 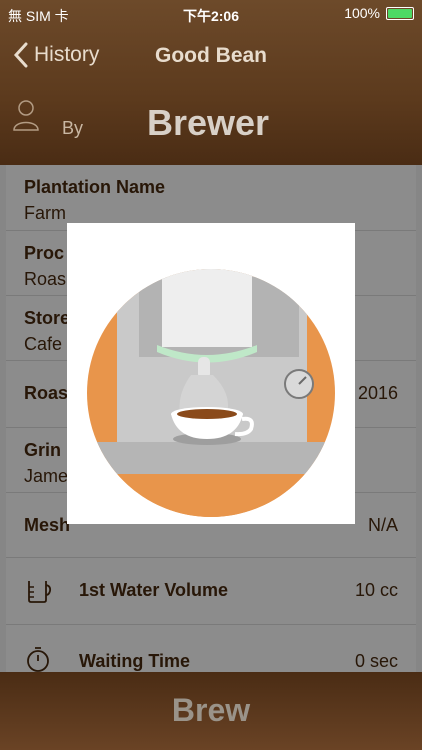 I want to click on battery-icon, so click(x=400, y=13).